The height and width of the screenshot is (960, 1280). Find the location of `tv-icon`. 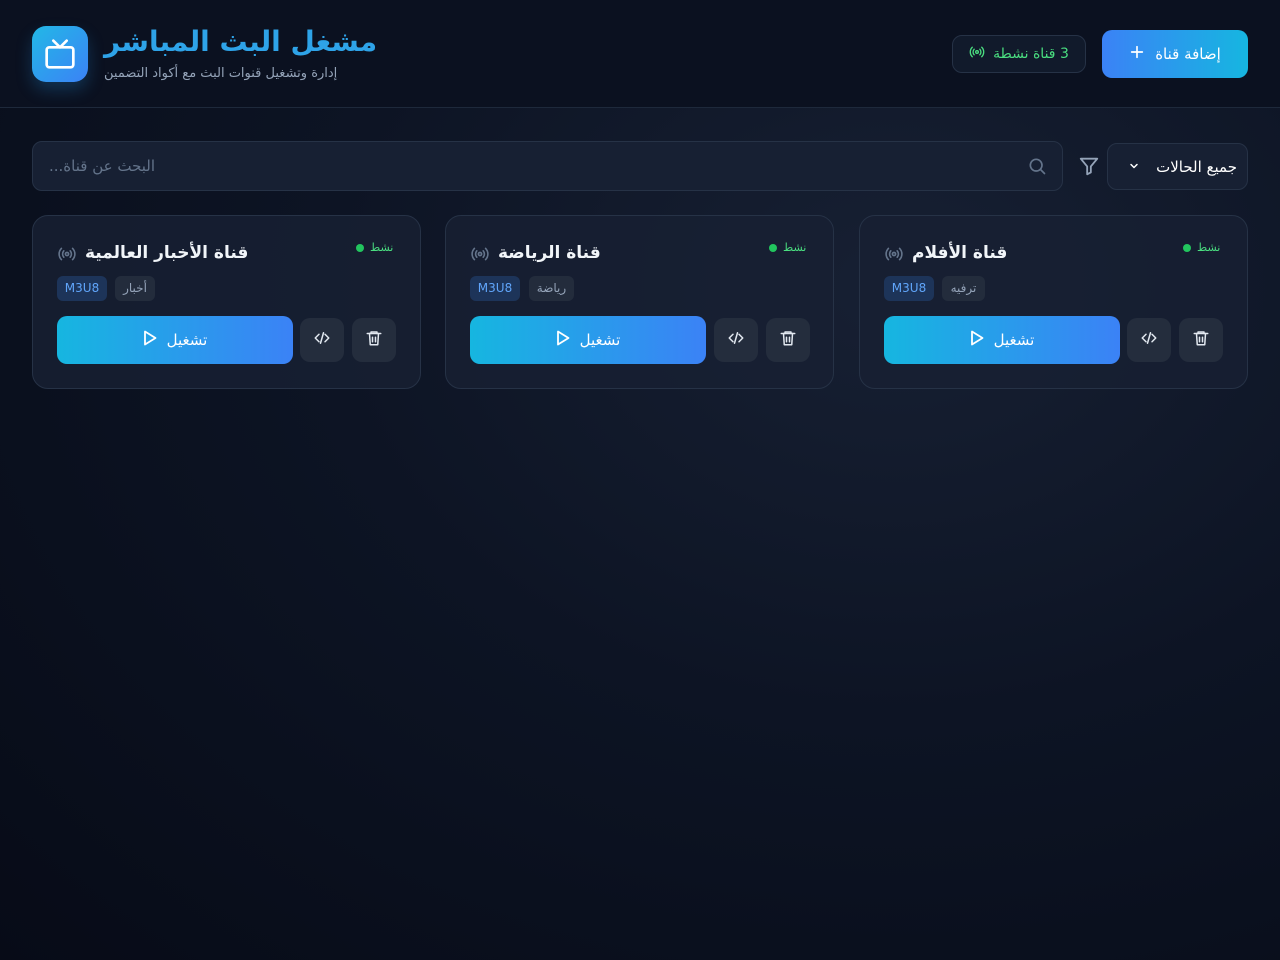

tv-icon is located at coordinates (60, 54).